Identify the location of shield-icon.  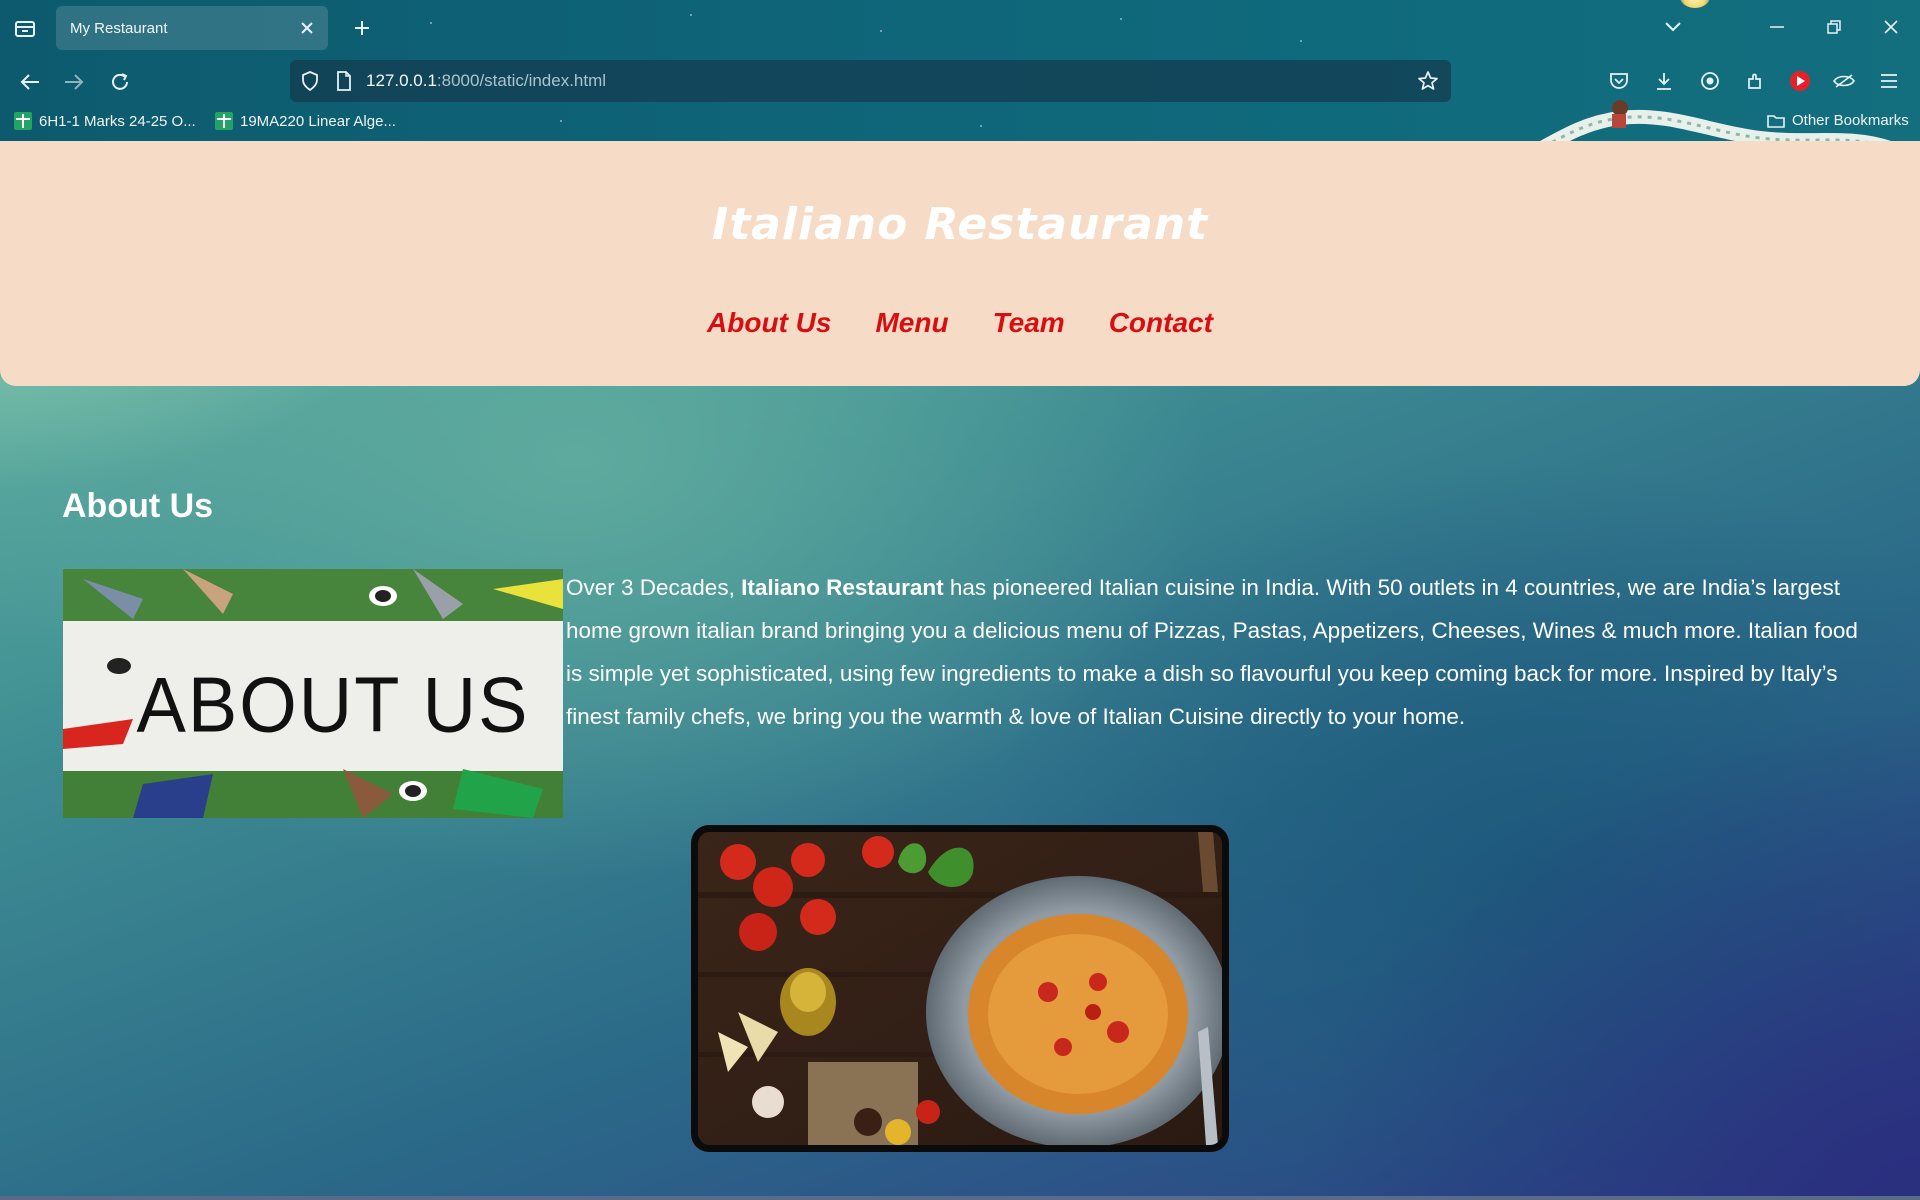
(310, 81).